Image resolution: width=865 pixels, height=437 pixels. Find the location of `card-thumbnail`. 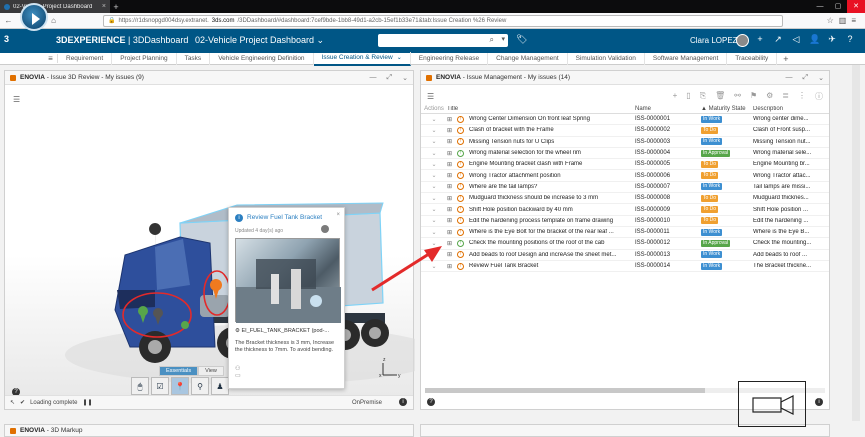

card-thumbnail is located at coordinates (288, 280).